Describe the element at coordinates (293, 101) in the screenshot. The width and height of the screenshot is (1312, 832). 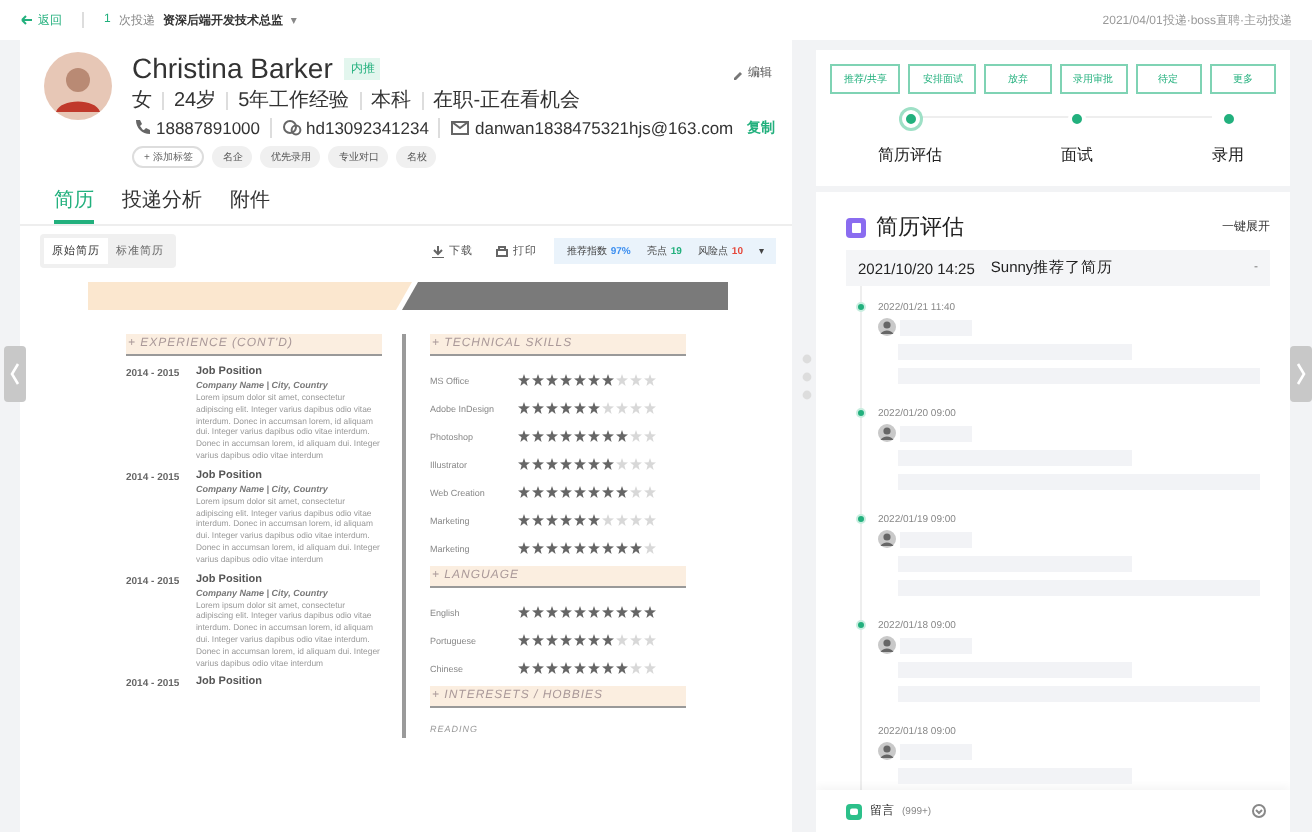
I see `profile-fact: 5年工作经验` at that location.